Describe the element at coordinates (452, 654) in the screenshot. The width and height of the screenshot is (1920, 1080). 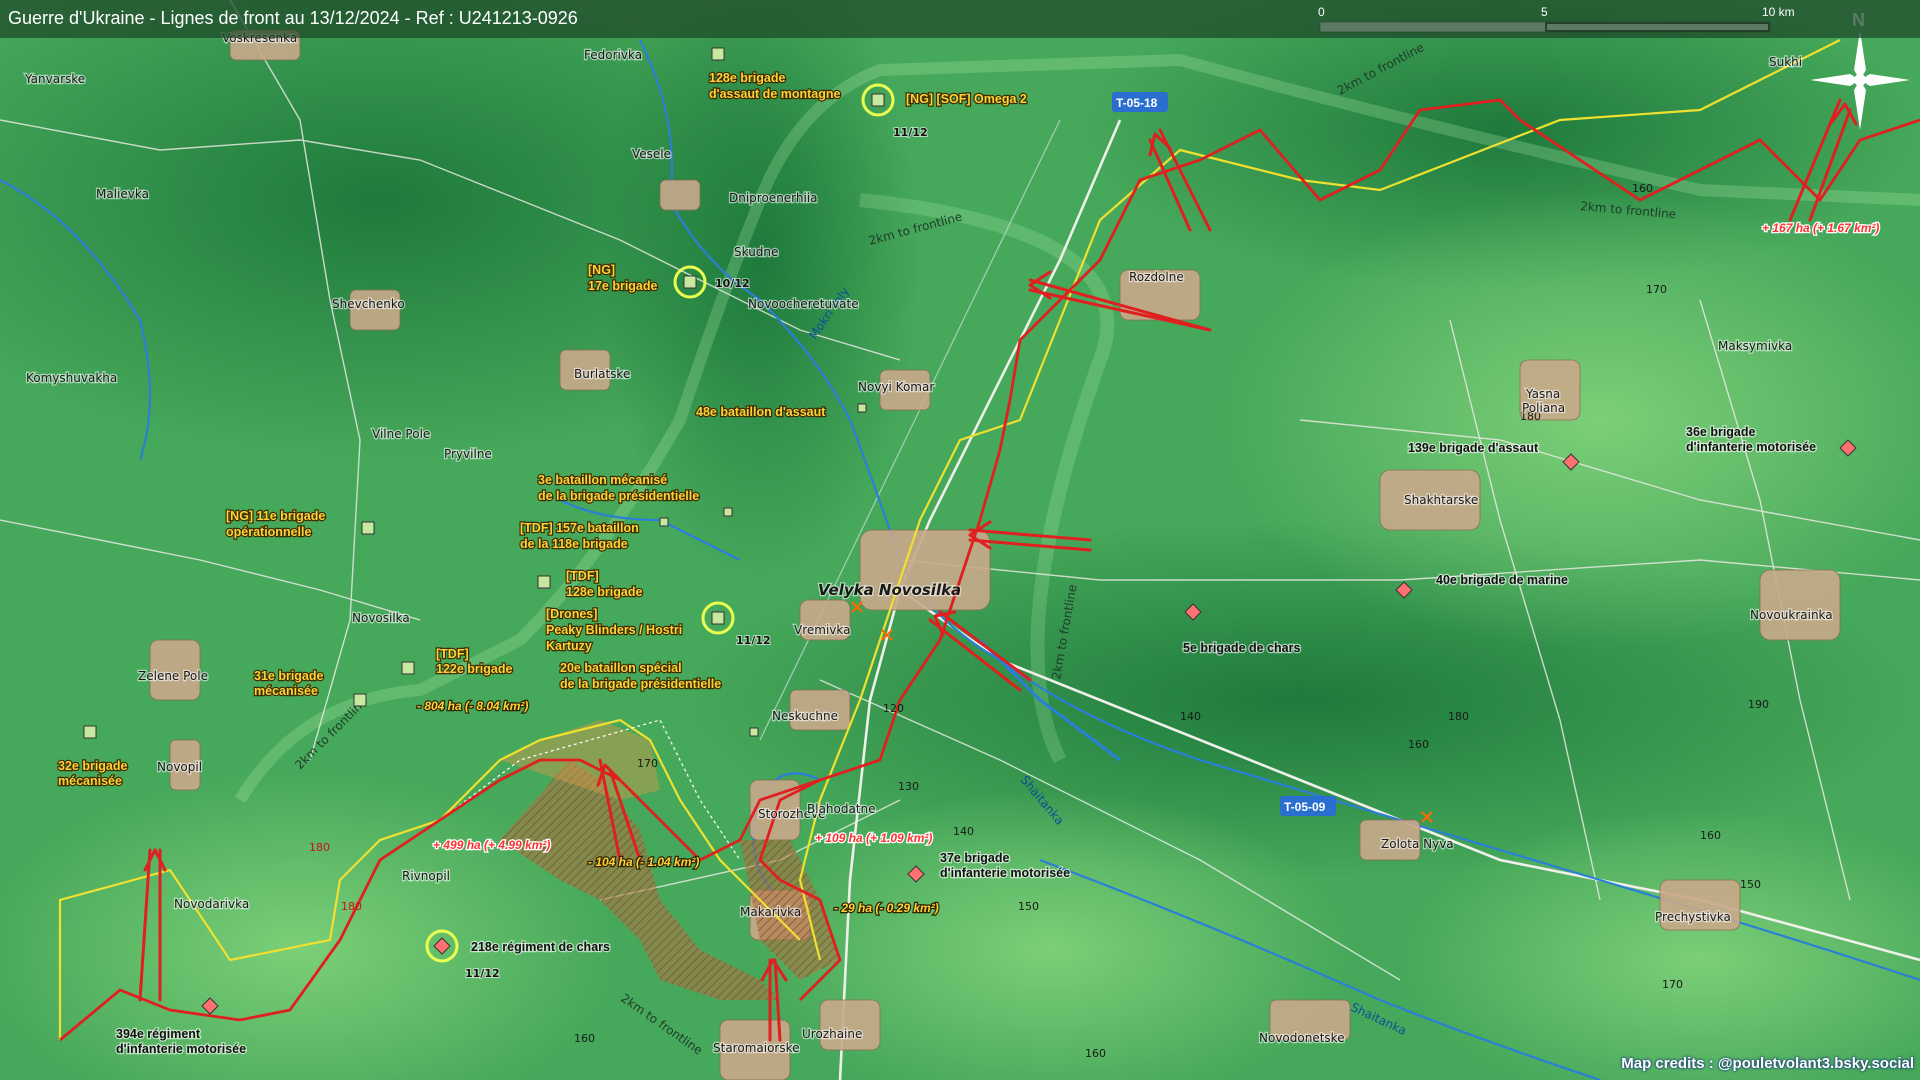
I see `unit-label: [TDF]` at that location.